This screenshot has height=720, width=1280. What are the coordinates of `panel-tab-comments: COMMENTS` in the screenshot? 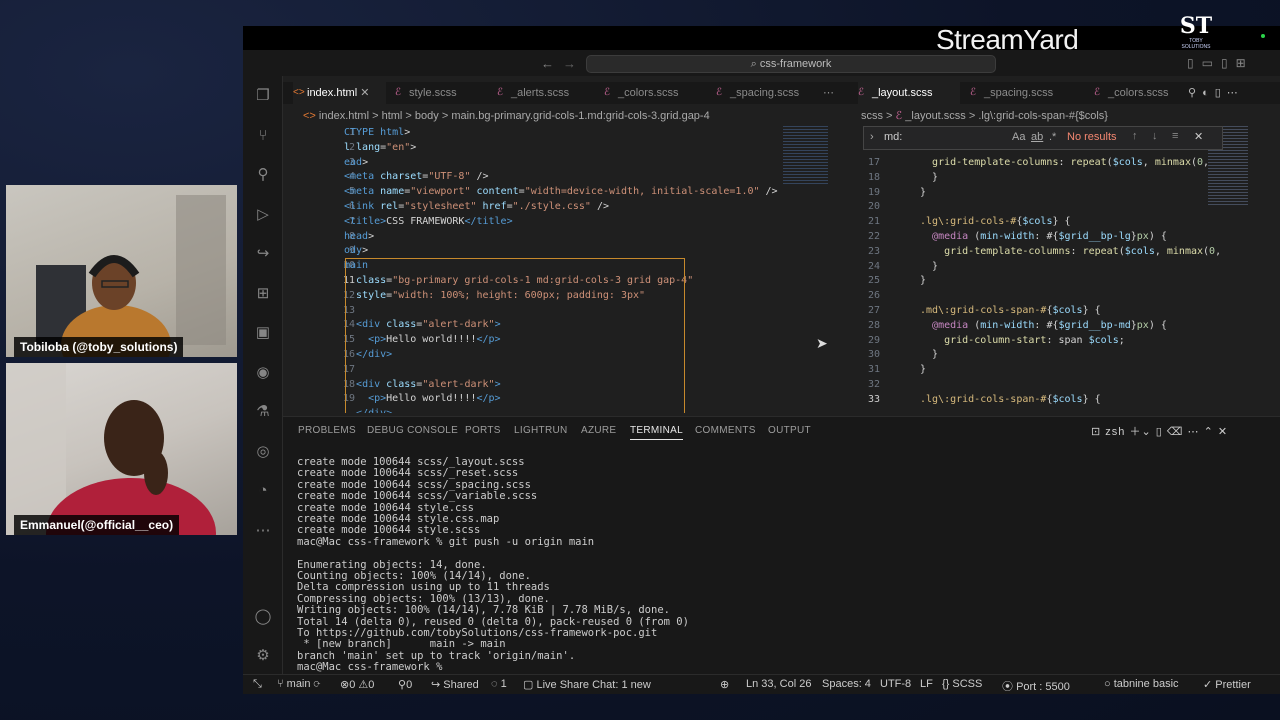 It's located at (725, 430).